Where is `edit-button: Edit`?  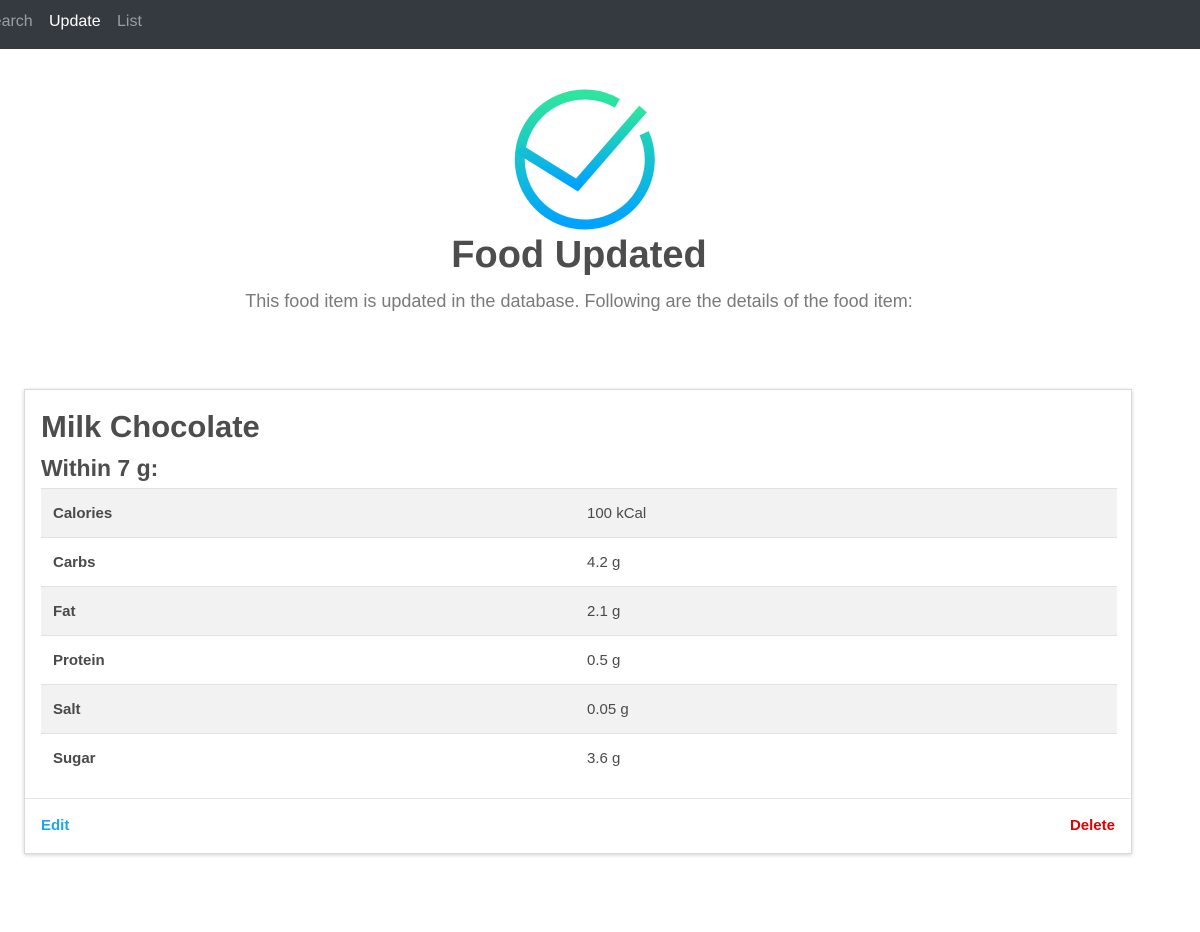
edit-button: Edit is located at coordinates (55, 825).